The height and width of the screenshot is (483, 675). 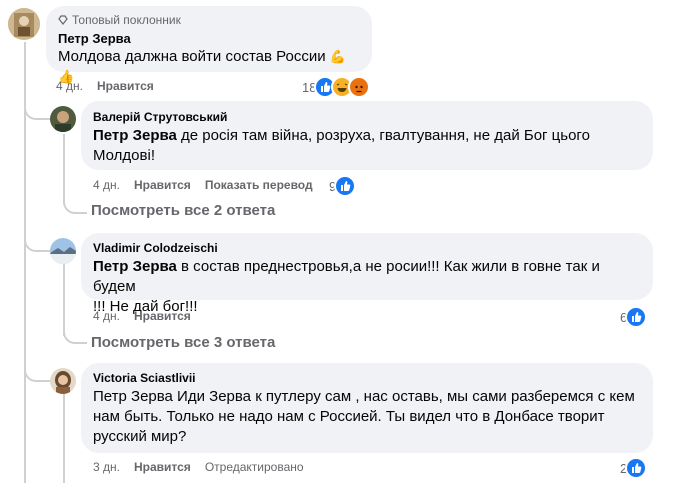 I want to click on reply-reactions: 2, so click(x=634, y=468).